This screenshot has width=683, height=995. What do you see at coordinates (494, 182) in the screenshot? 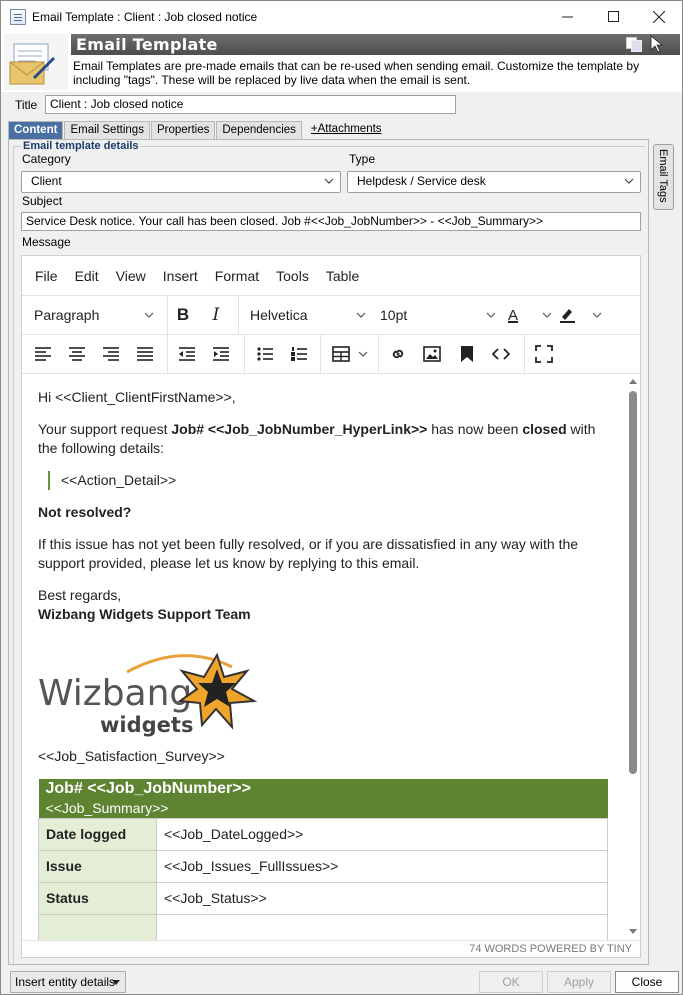
I see `type-select: Helpdesk / Service desk` at bounding box center [494, 182].